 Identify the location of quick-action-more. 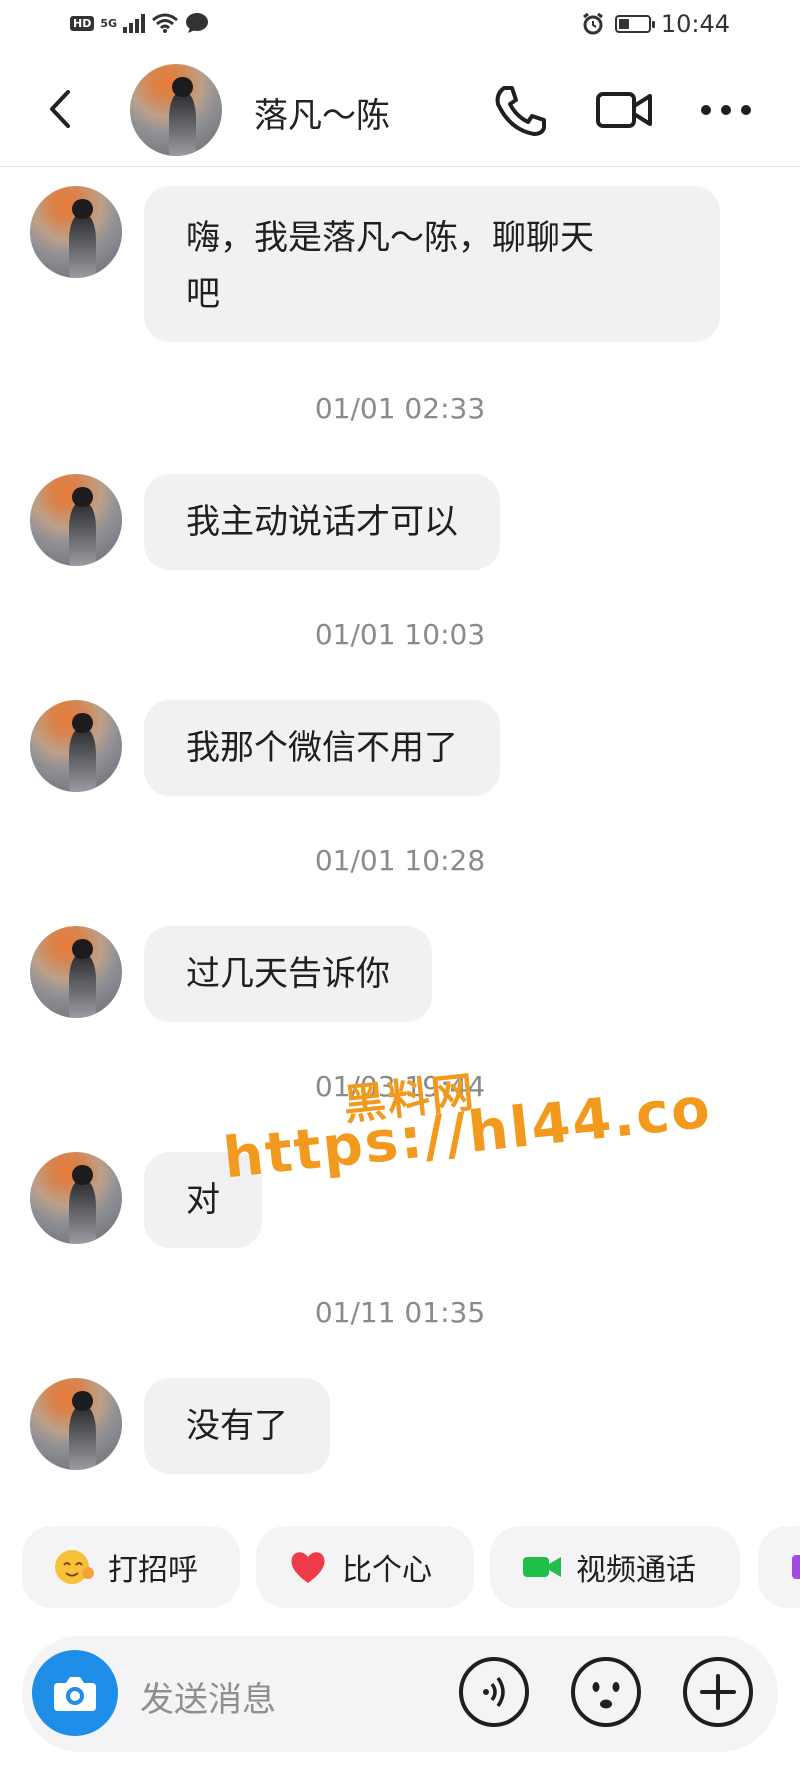
(779, 1567).